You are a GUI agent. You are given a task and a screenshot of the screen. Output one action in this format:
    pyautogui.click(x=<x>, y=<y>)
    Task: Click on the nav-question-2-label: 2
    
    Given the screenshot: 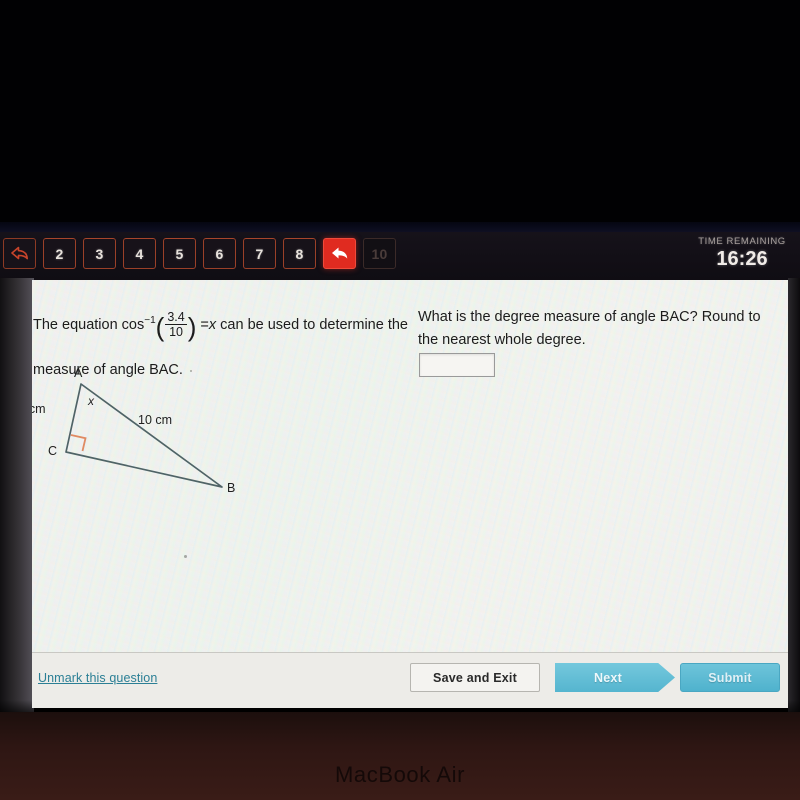 What is the action you would take?
    pyautogui.click(x=59, y=253)
    